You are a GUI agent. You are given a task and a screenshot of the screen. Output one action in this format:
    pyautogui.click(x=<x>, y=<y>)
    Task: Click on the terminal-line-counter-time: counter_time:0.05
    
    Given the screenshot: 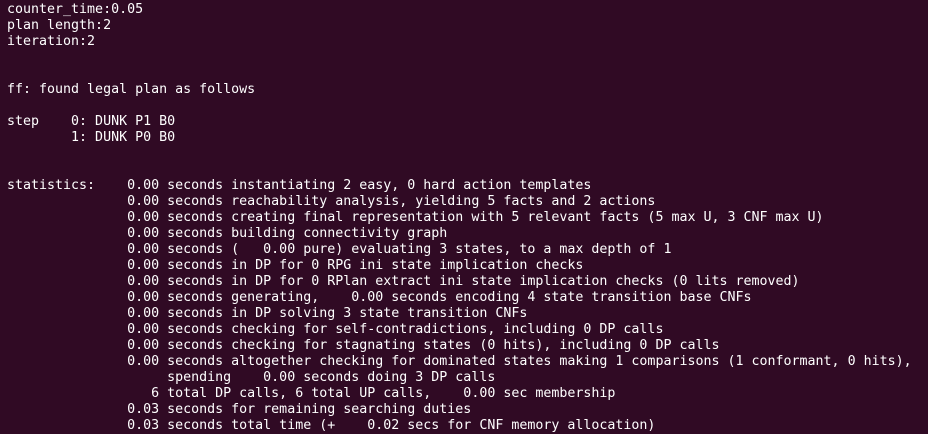 What is the action you would take?
    pyautogui.click(x=75, y=9)
    